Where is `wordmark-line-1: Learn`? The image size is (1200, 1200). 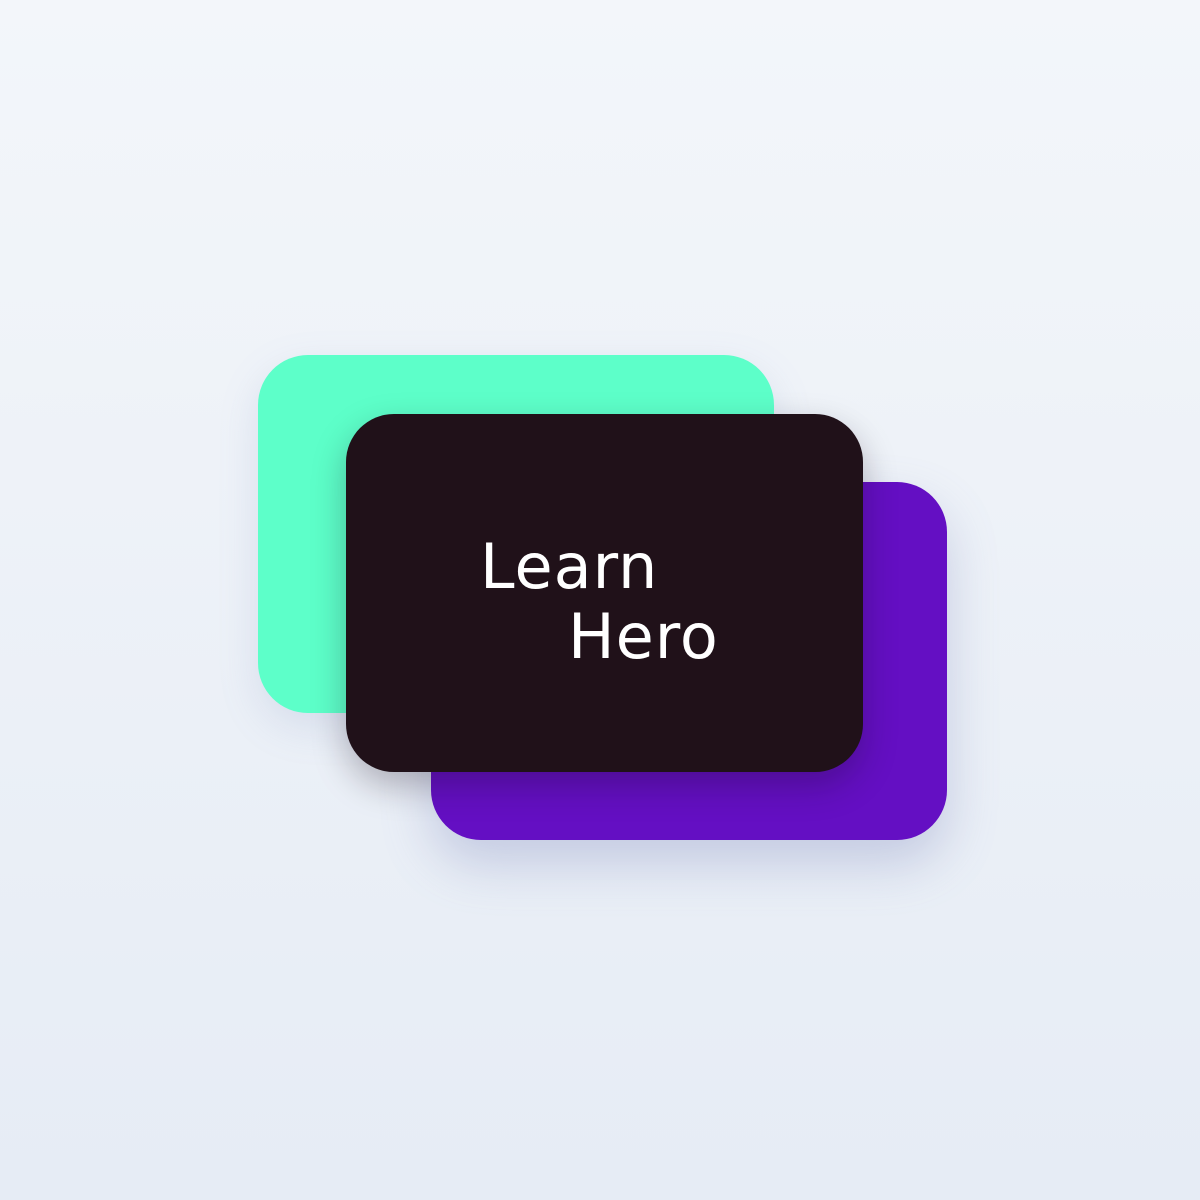
wordmark-line-1: Learn is located at coordinates (569, 566).